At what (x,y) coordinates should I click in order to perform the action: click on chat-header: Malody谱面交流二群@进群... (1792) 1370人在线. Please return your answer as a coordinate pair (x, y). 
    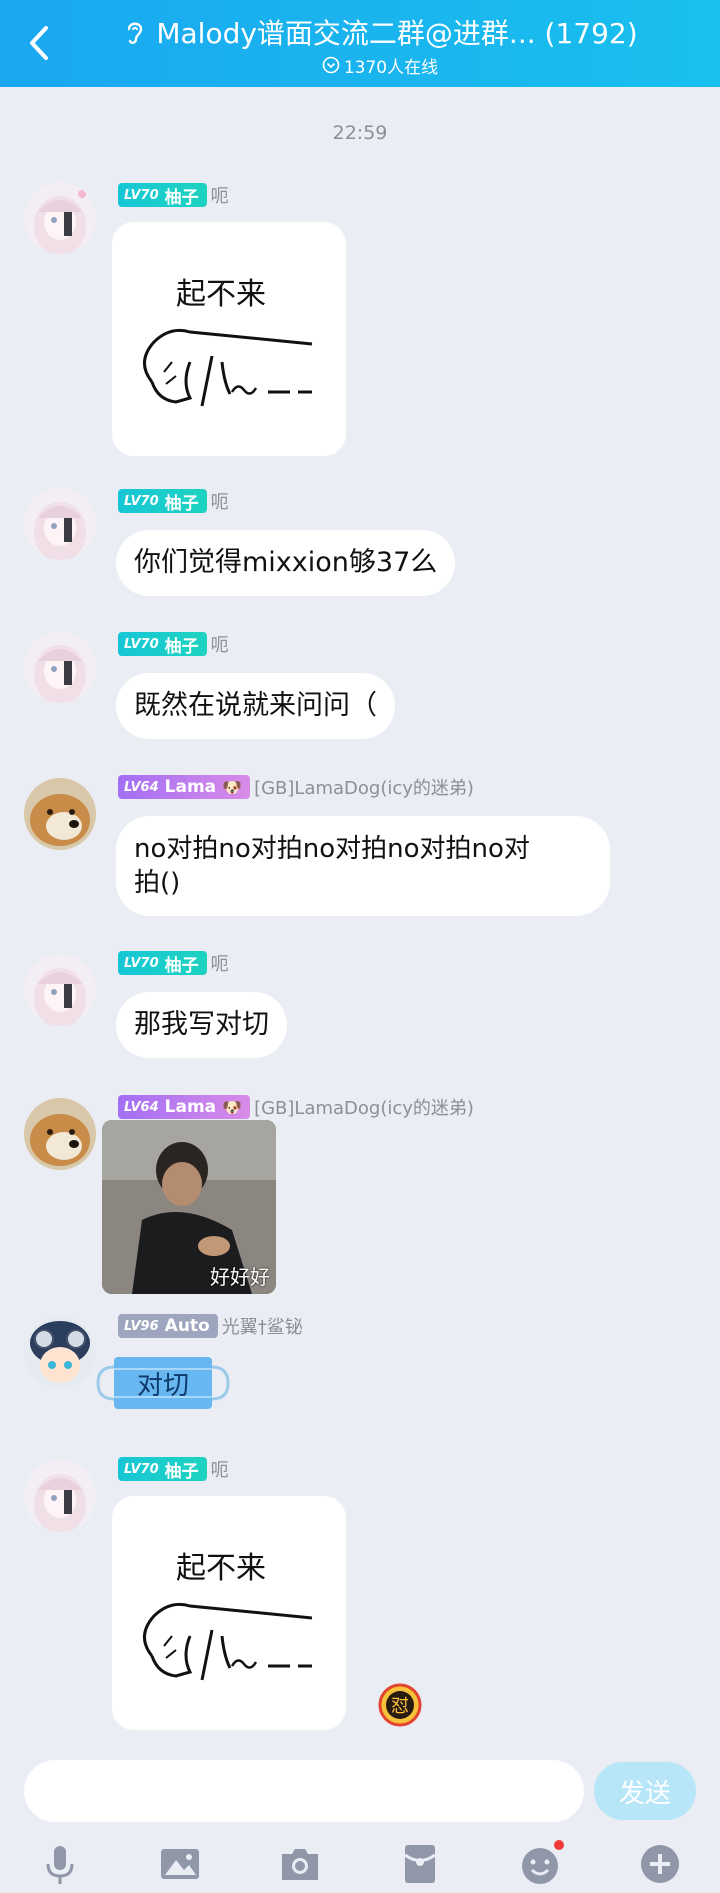
    Looking at the image, I should click on (360, 43).